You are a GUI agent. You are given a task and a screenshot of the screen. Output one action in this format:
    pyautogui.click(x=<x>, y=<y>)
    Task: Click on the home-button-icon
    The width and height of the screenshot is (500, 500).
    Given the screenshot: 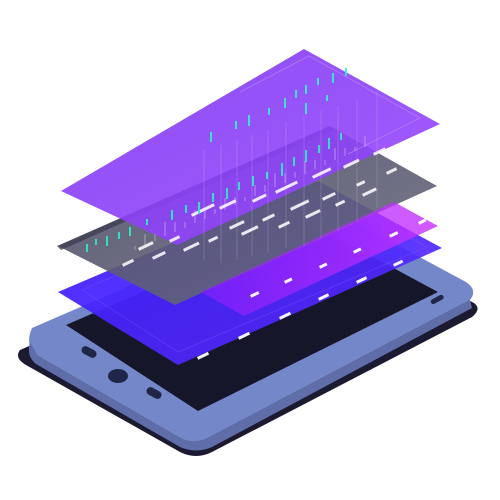 What is the action you would take?
    pyautogui.click(x=118, y=376)
    